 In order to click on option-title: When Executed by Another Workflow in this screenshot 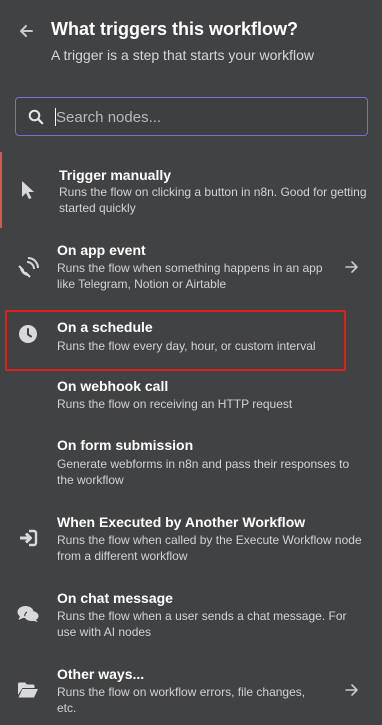, I will do `click(181, 522)`.